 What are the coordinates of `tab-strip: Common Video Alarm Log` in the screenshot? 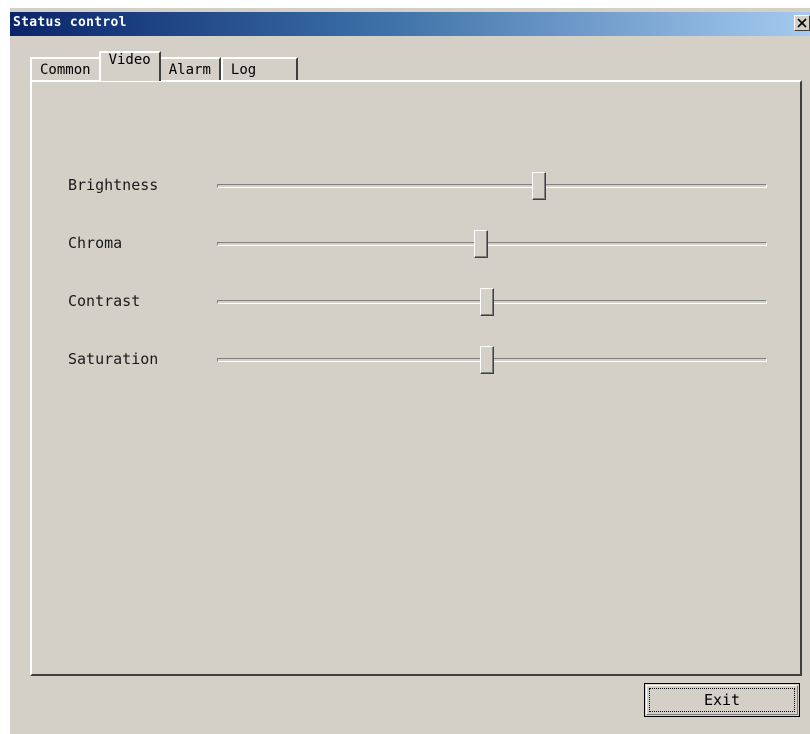 It's located at (164, 66).